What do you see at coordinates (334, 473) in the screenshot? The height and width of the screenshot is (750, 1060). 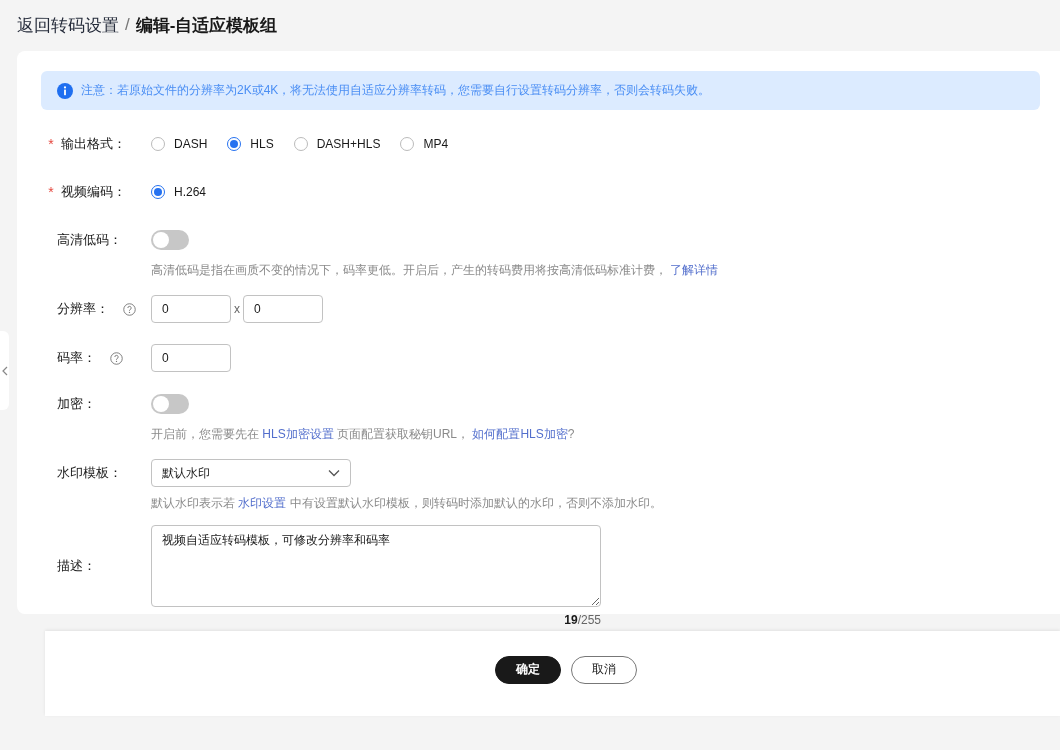 I see `caret-icon` at bounding box center [334, 473].